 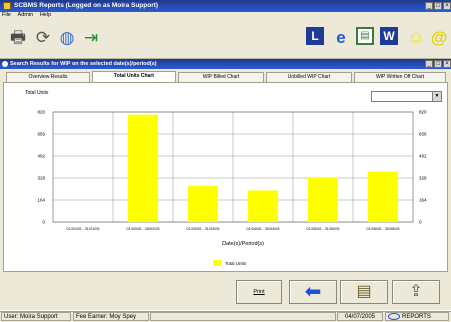 I want to click on results-close-button: ×, so click(x=447, y=64).